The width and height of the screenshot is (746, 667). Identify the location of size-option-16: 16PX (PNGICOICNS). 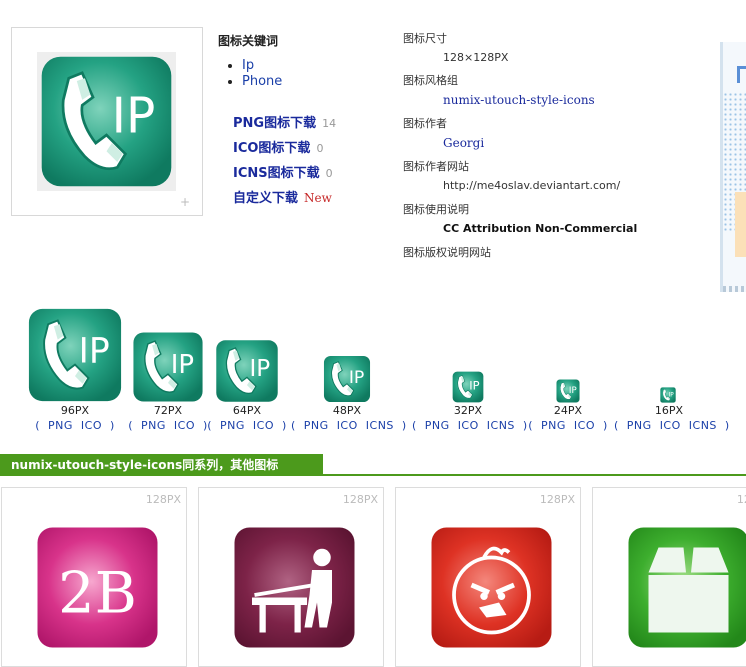
(669, 418).